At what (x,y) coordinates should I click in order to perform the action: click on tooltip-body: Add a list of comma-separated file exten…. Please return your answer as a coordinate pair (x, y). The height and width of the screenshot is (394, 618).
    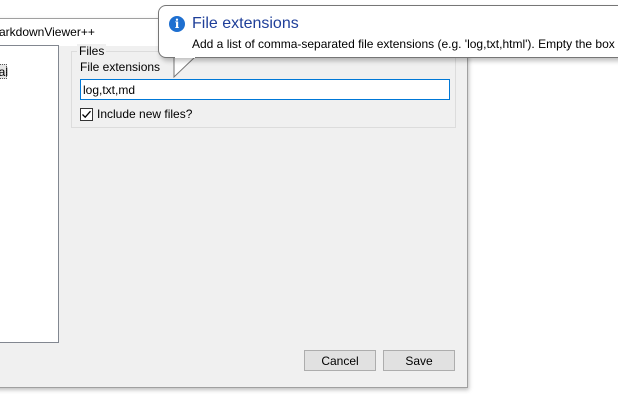
    Looking at the image, I should click on (405, 44).